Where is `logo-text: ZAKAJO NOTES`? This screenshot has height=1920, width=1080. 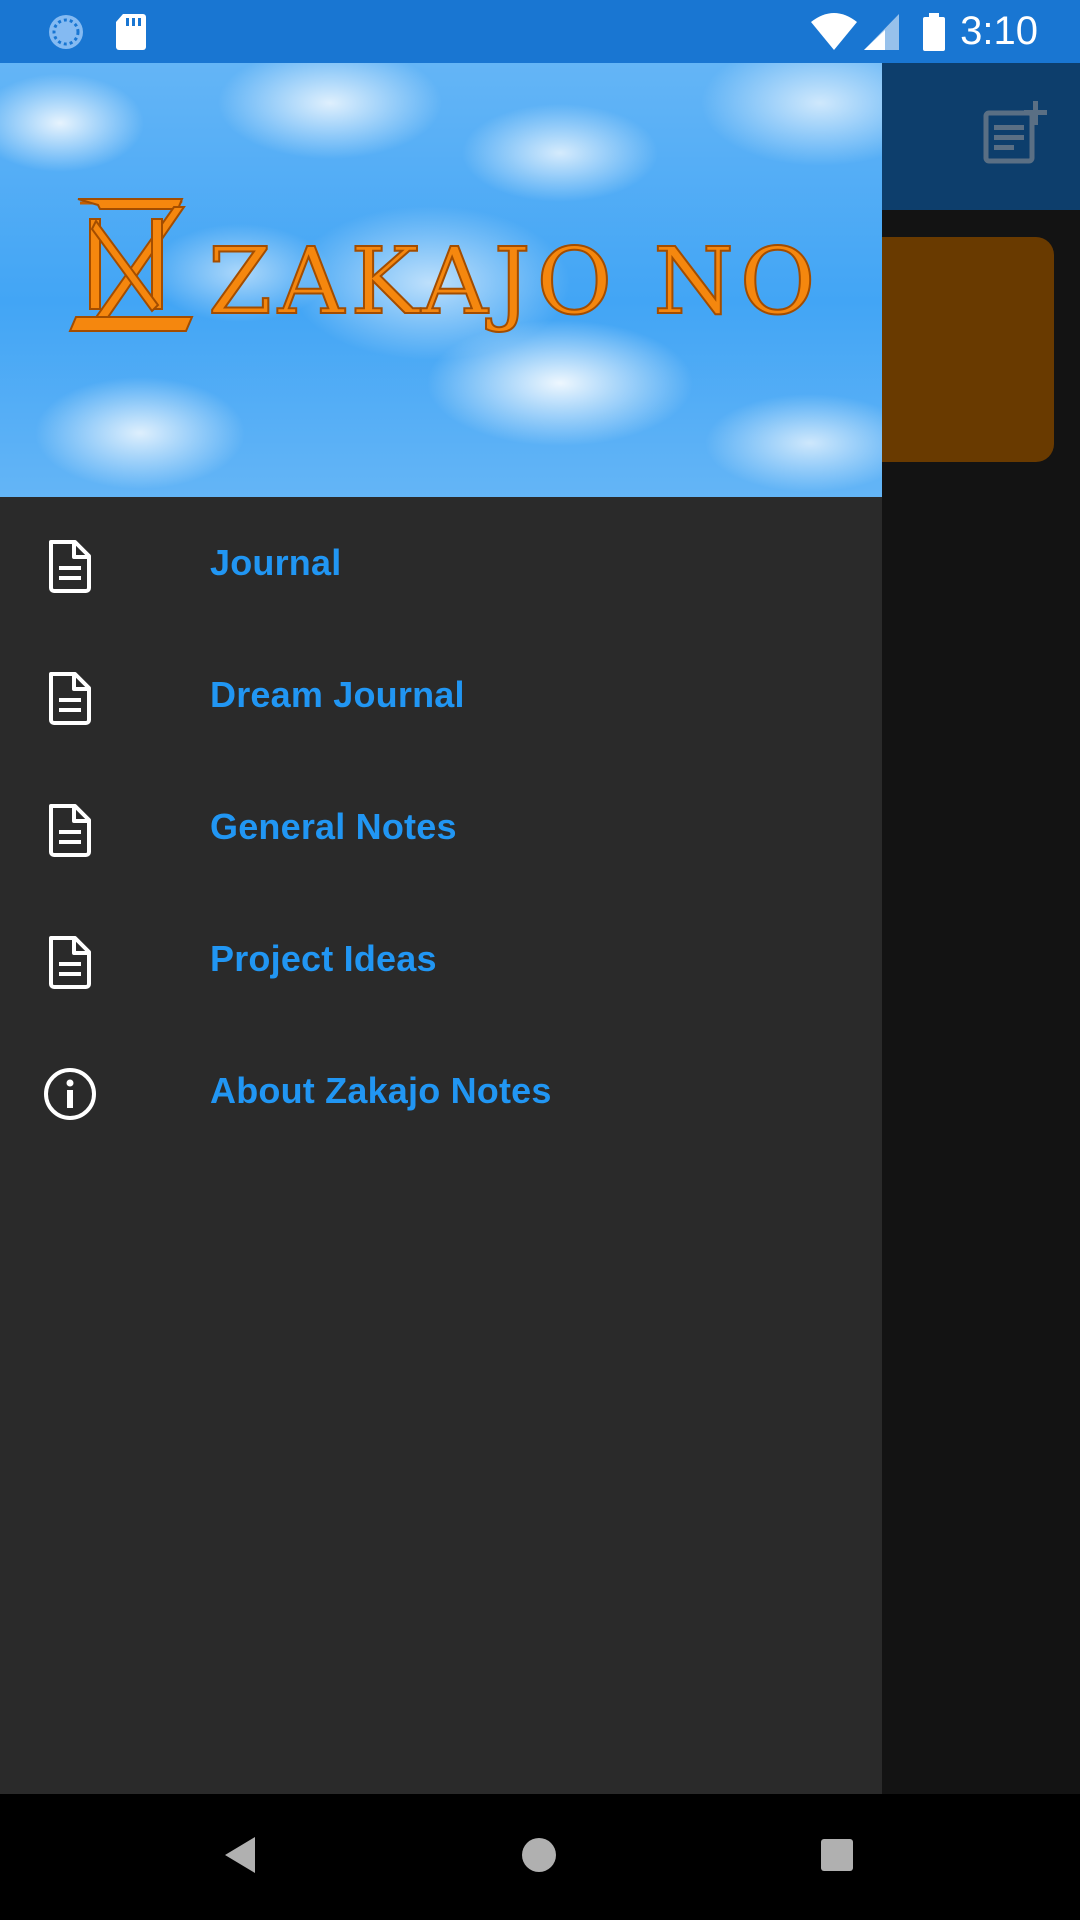
logo-text: ZAKAJO NOTES is located at coordinates (514, 281).